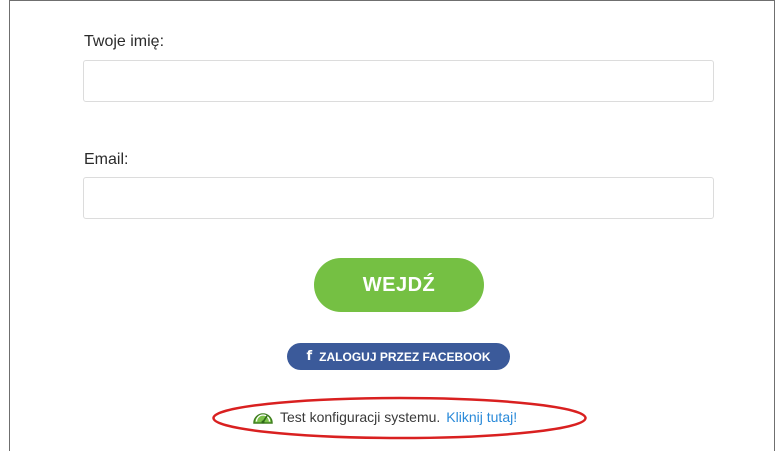  I want to click on facebook-login-label: ZALOGUJ PRZEZ FACEBOOK, so click(405, 356).